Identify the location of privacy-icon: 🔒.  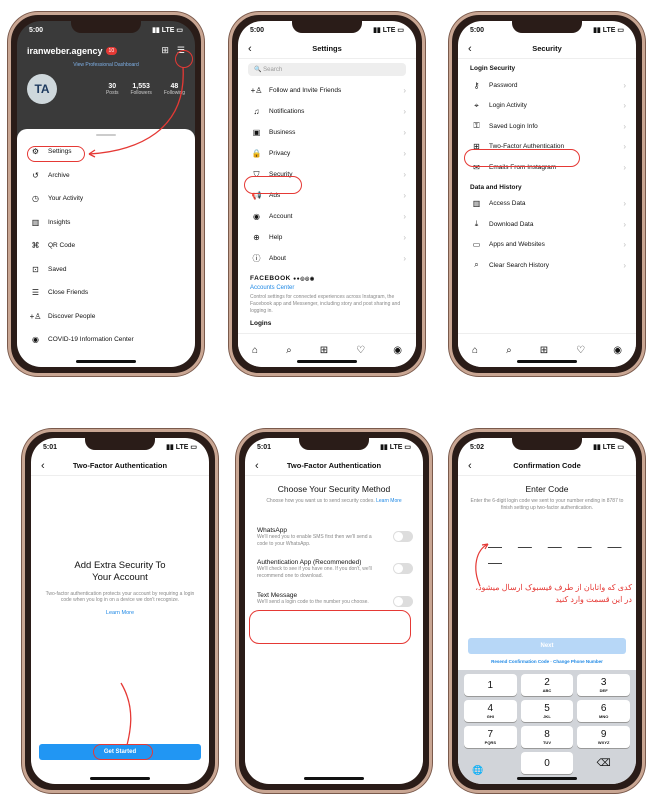
(256, 153).